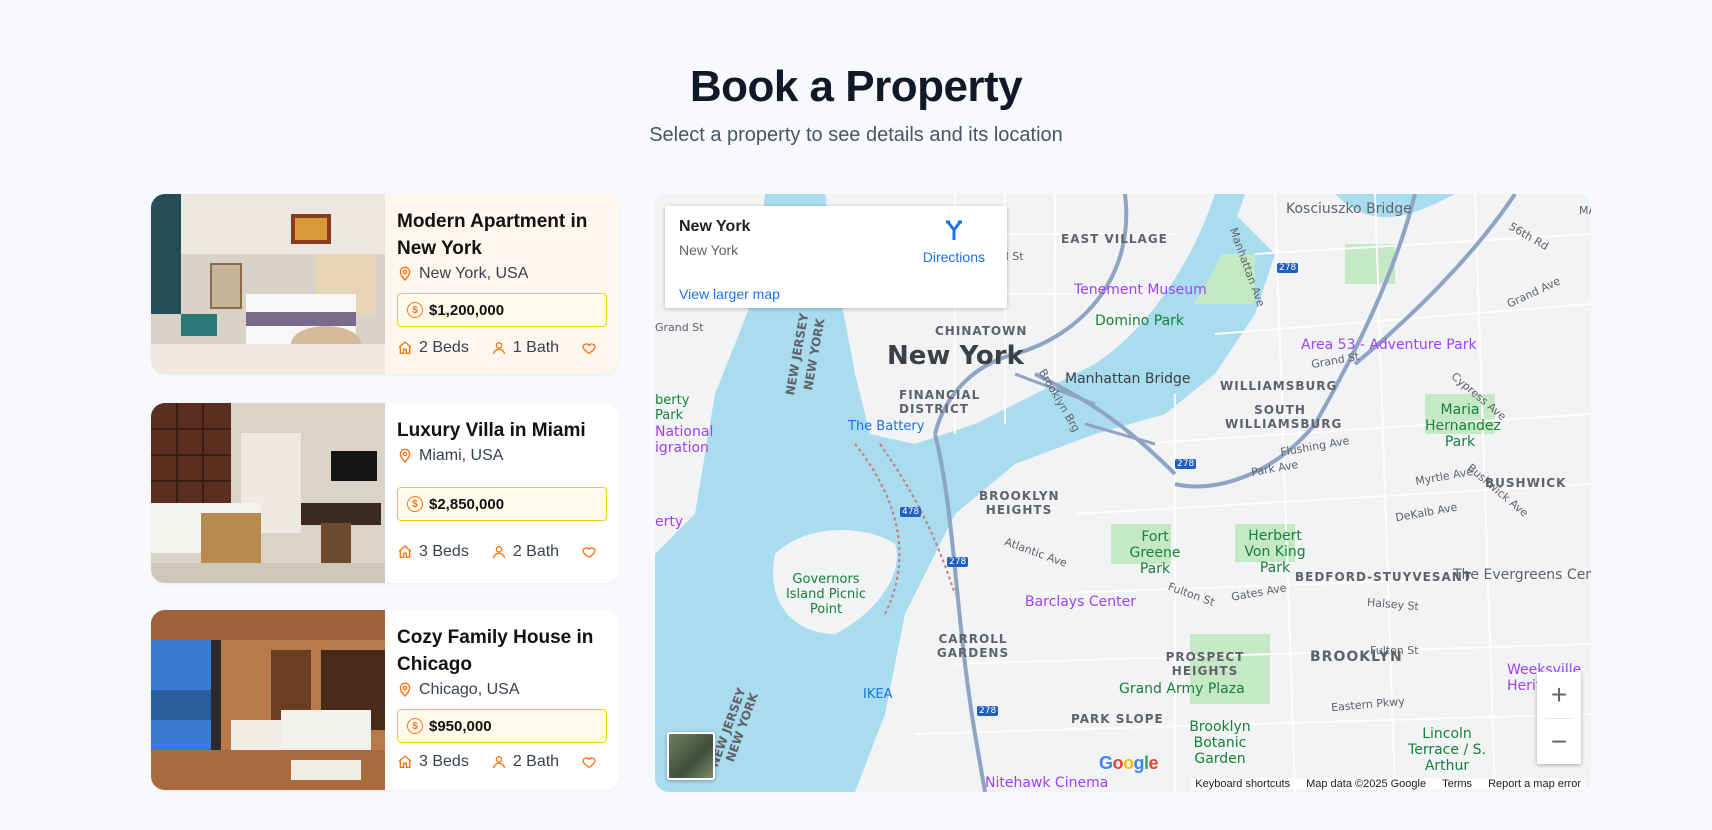 Image resolution: width=1712 pixels, height=830 pixels. What do you see at coordinates (940, 402) in the screenshot?
I see `map-label: FINANCIAL DISTRICT` at bounding box center [940, 402].